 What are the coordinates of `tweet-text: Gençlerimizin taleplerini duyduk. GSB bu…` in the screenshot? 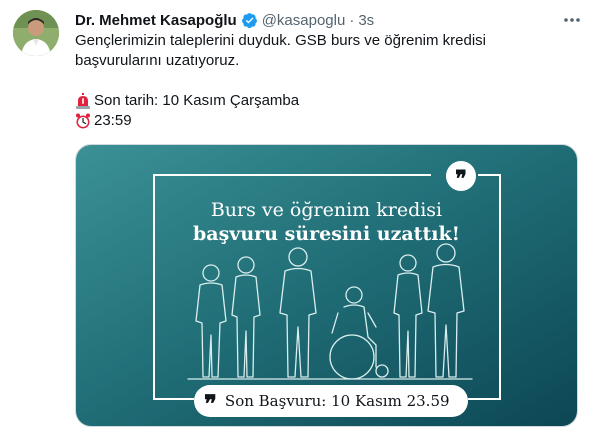 It's located at (281, 50).